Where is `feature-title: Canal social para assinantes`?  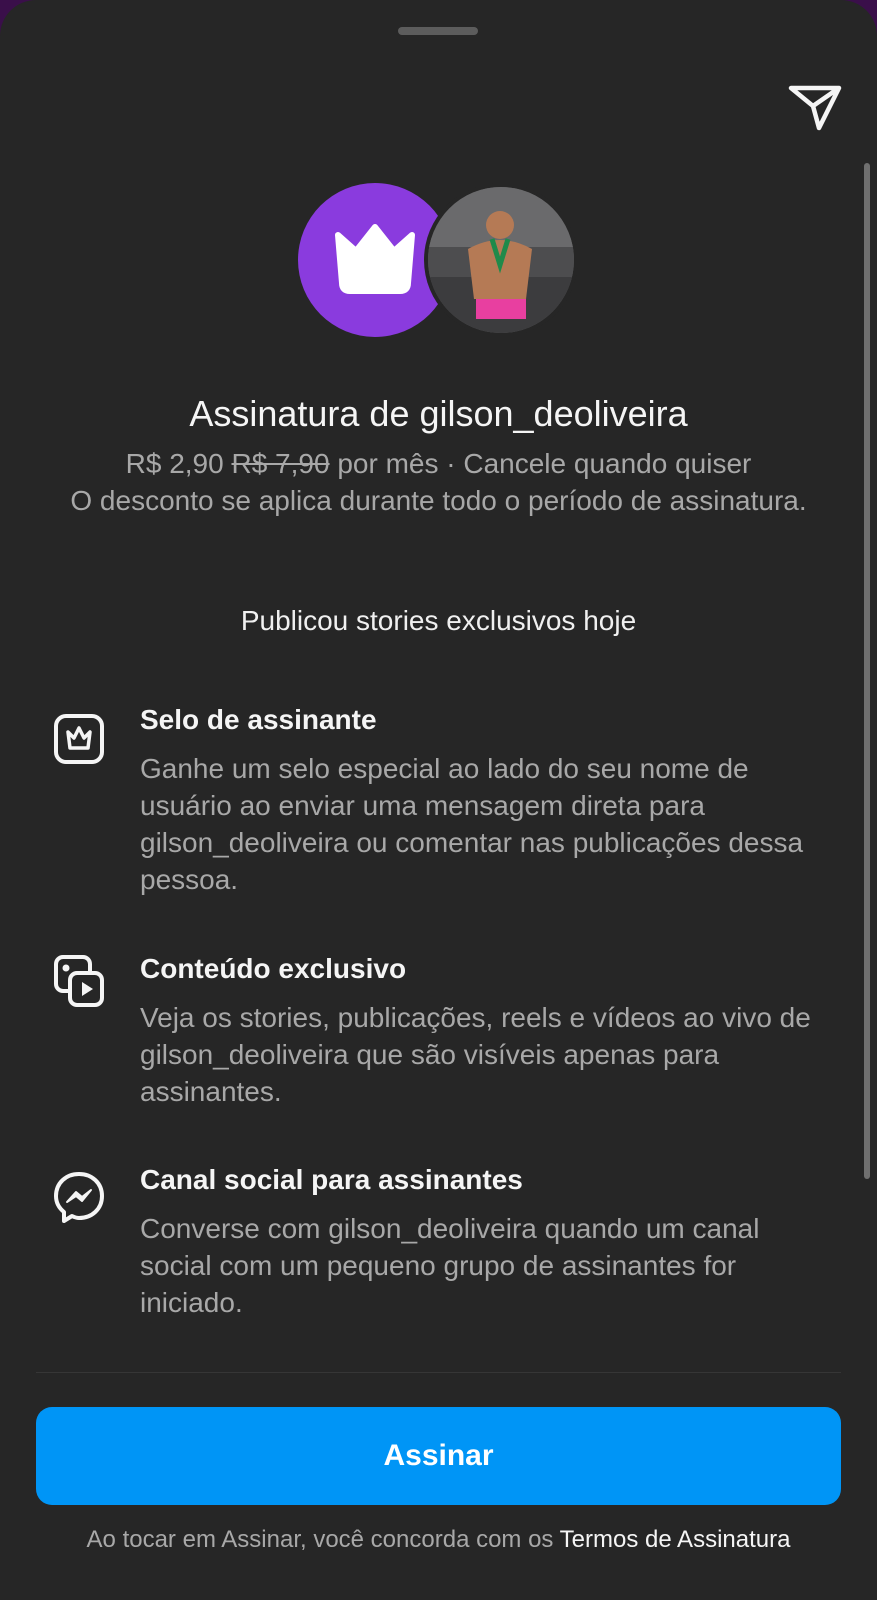 feature-title: Canal social para assinantes is located at coordinates (331, 1179).